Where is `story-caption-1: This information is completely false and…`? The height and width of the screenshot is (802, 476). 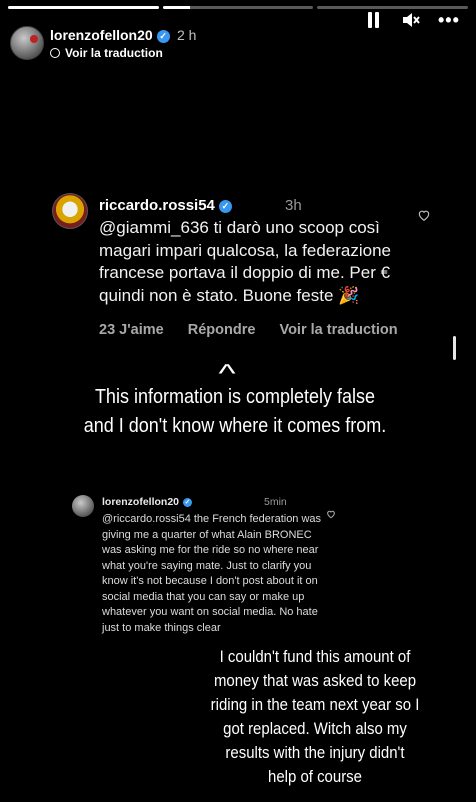
story-caption-1: This information is completely false and… is located at coordinates (235, 411).